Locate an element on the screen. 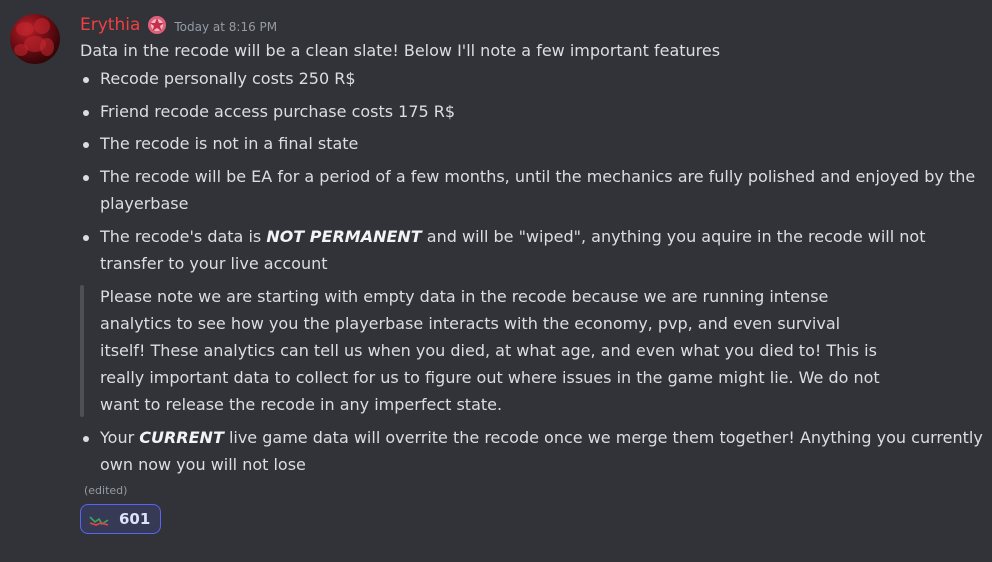 This screenshot has height=562, width=992. emphasis-text: NOT PERMANENT is located at coordinates (344, 236).